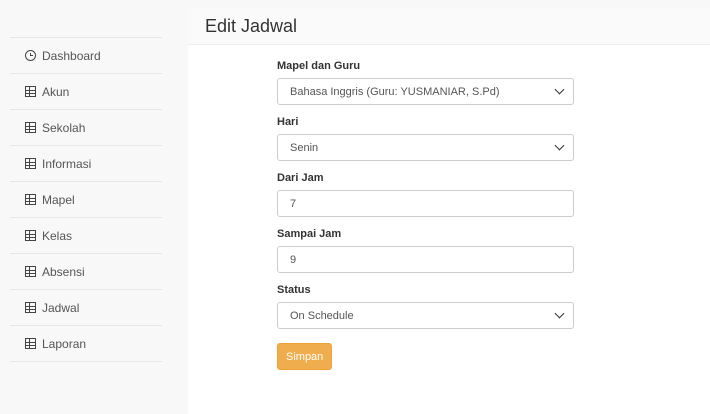 This screenshot has height=414, width=710. Describe the element at coordinates (86, 200) in the screenshot. I see `sidebar-item-mapel: Mapel` at that location.